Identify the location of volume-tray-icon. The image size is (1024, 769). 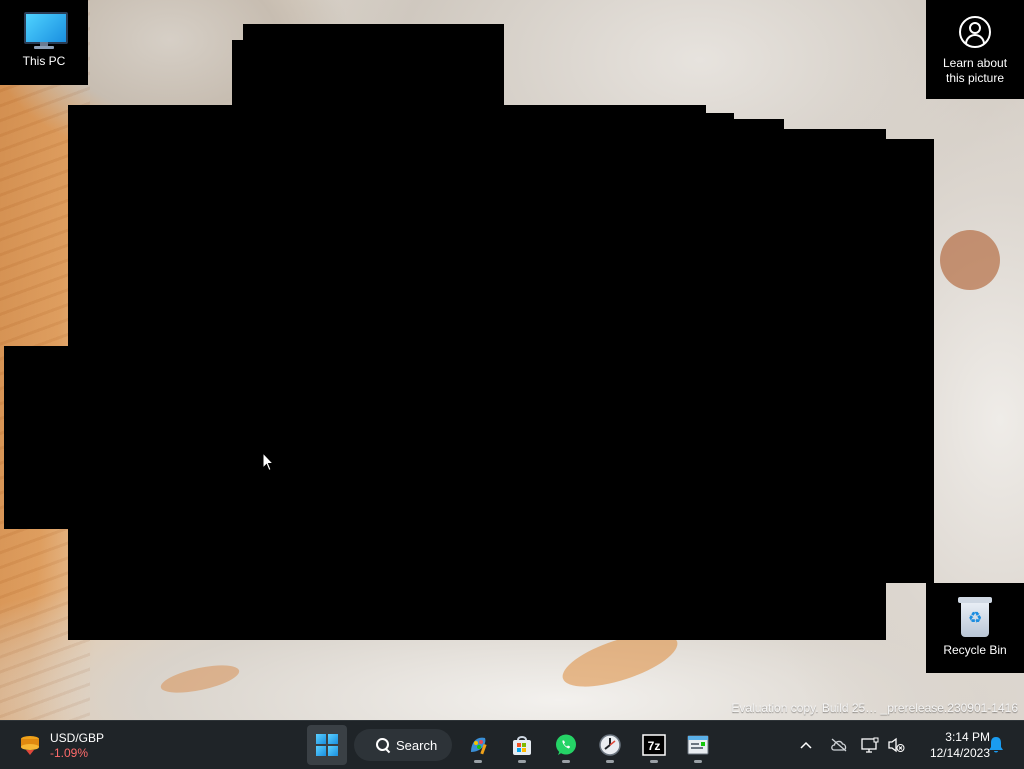
(896, 745).